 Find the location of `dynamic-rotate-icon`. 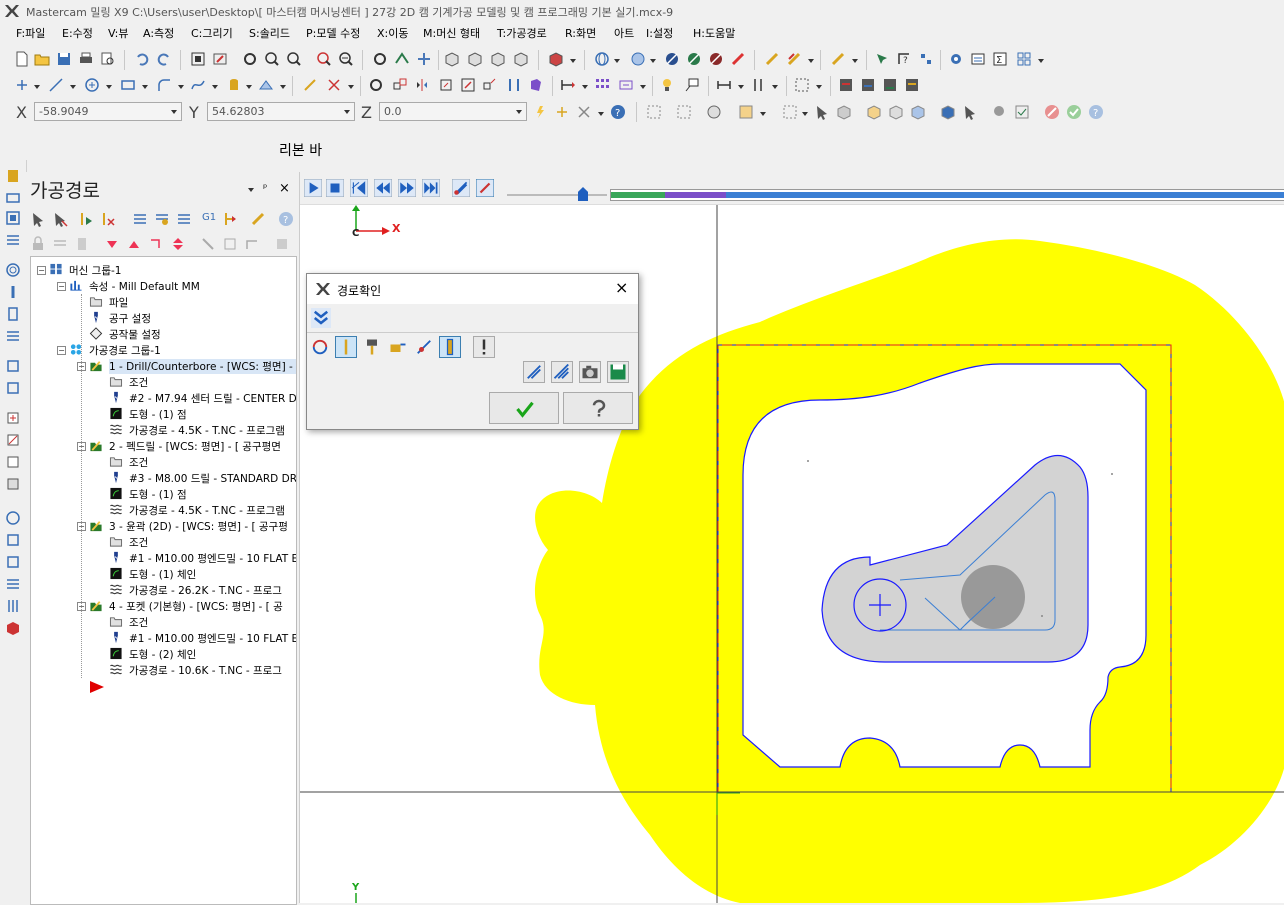

dynamic-rotate-icon is located at coordinates (402, 59).